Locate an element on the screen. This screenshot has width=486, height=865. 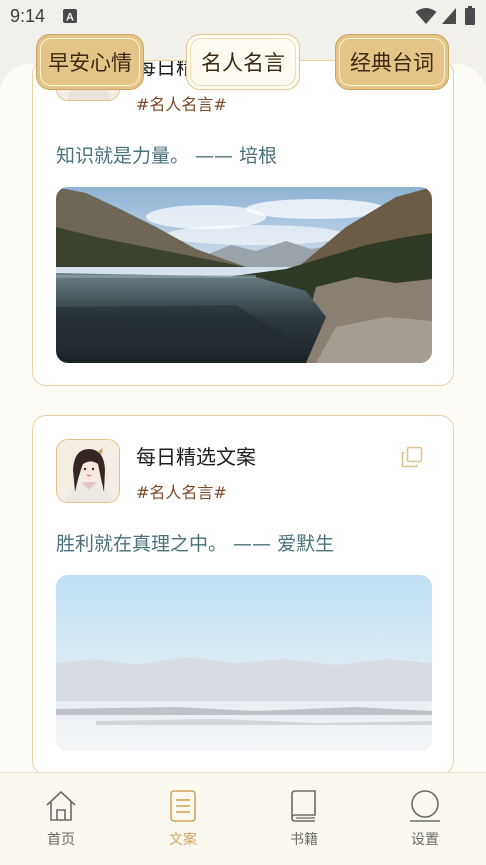
status-bar: 9:14 A is located at coordinates (243, 17).